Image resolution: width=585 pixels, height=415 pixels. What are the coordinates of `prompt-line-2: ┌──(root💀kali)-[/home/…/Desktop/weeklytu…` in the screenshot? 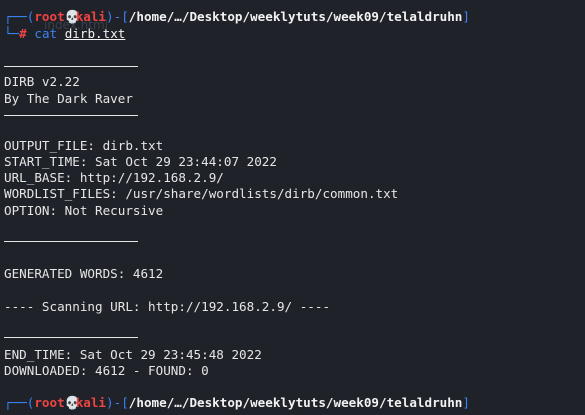 It's located at (237, 402).